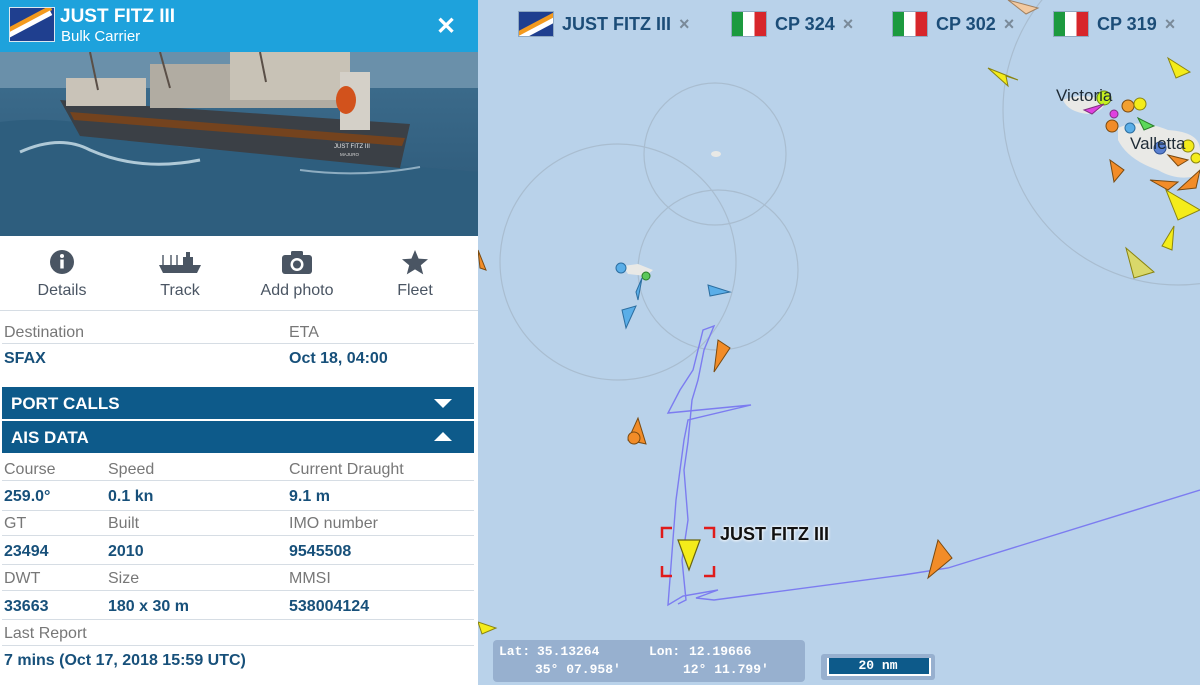  Describe the element at coordinates (180, 290) in the screenshot. I see `track-label: Track` at that location.